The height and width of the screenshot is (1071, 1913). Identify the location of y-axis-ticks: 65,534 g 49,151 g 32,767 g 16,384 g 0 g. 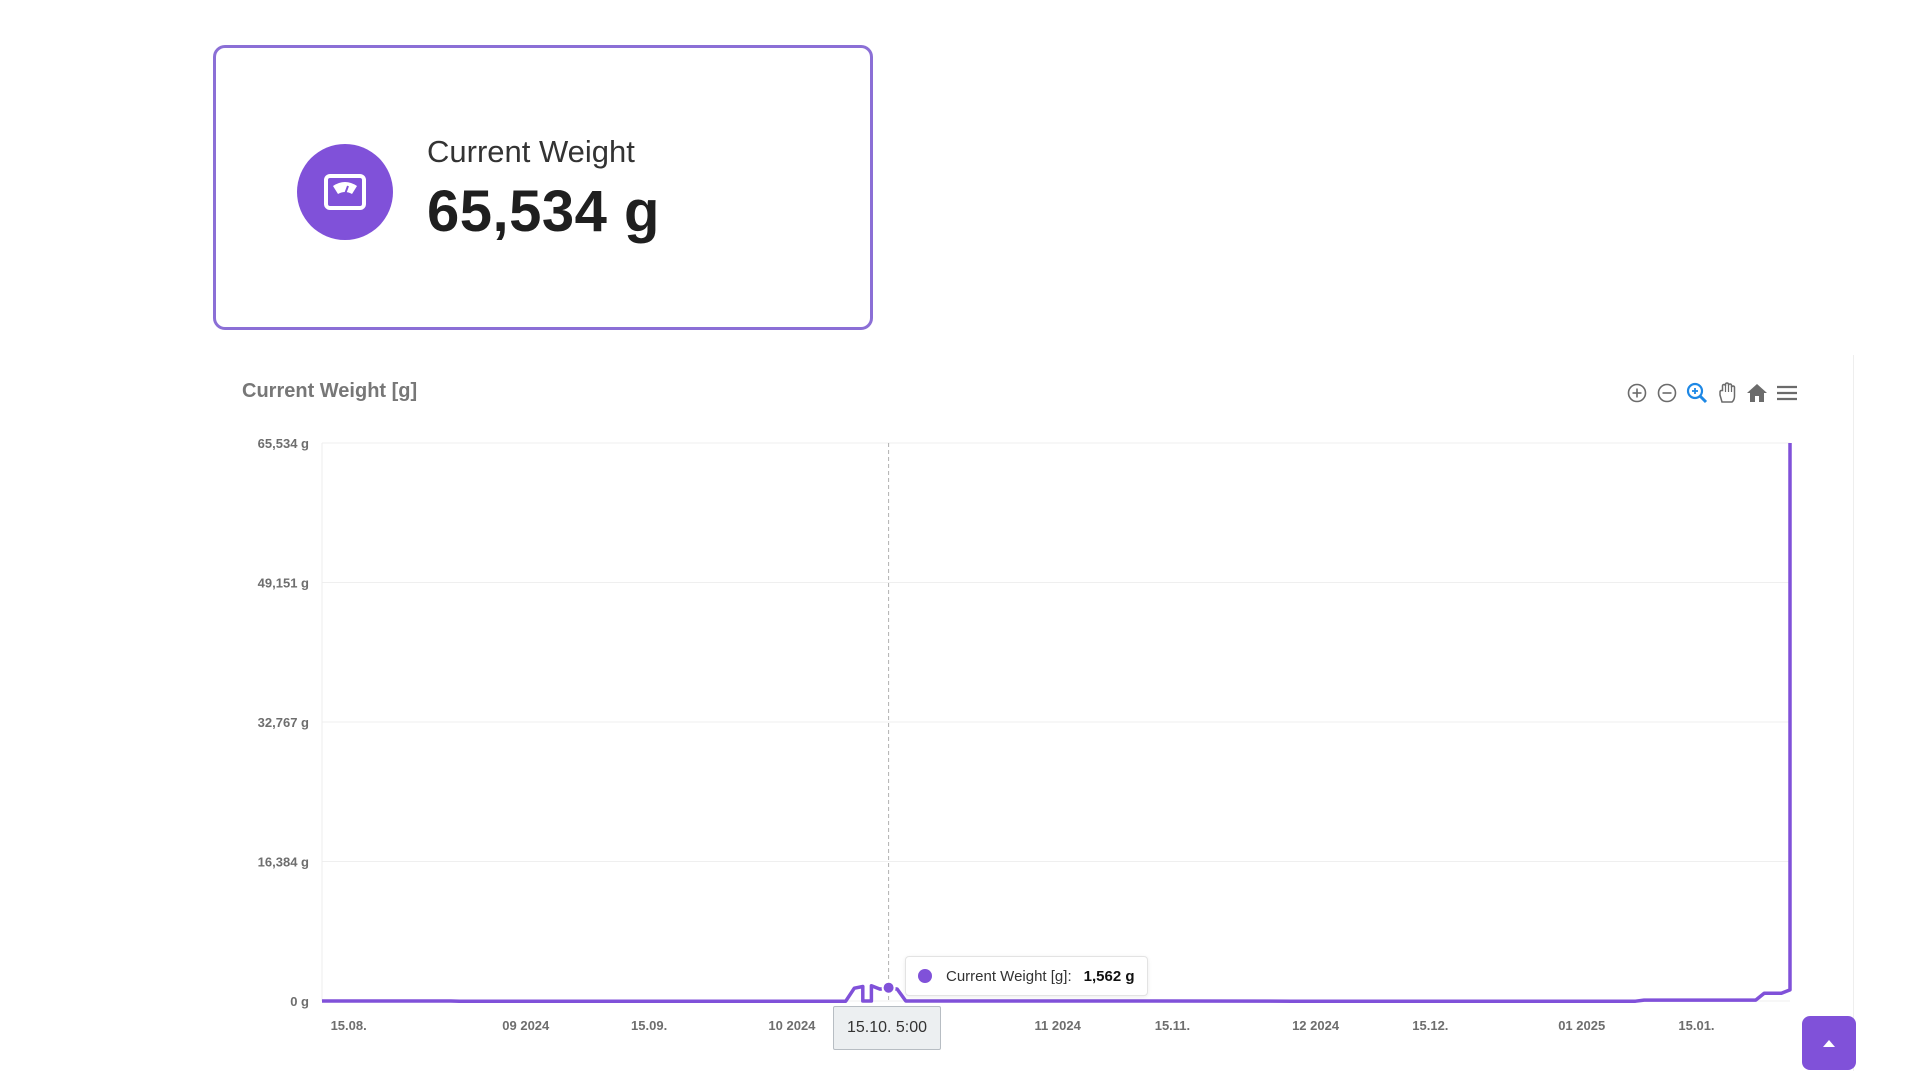
(283, 722).